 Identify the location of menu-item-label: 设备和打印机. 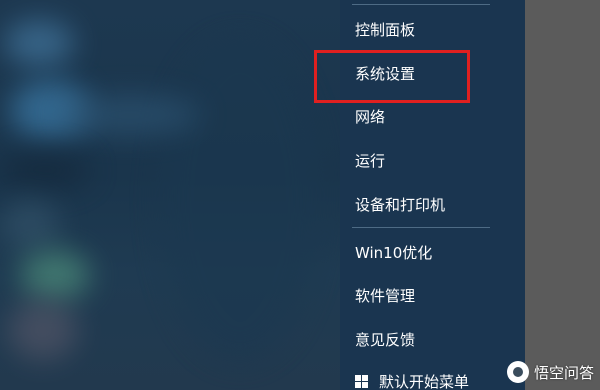
(400, 205).